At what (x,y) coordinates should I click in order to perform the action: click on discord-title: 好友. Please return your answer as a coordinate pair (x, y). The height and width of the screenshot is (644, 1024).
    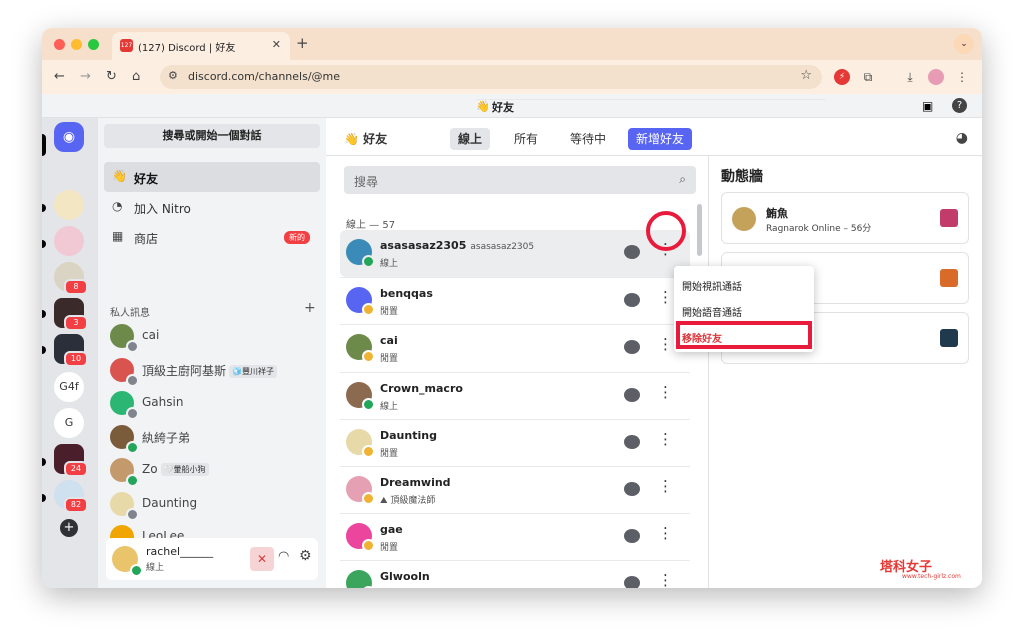
    Looking at the image, I should click on (503, 107).